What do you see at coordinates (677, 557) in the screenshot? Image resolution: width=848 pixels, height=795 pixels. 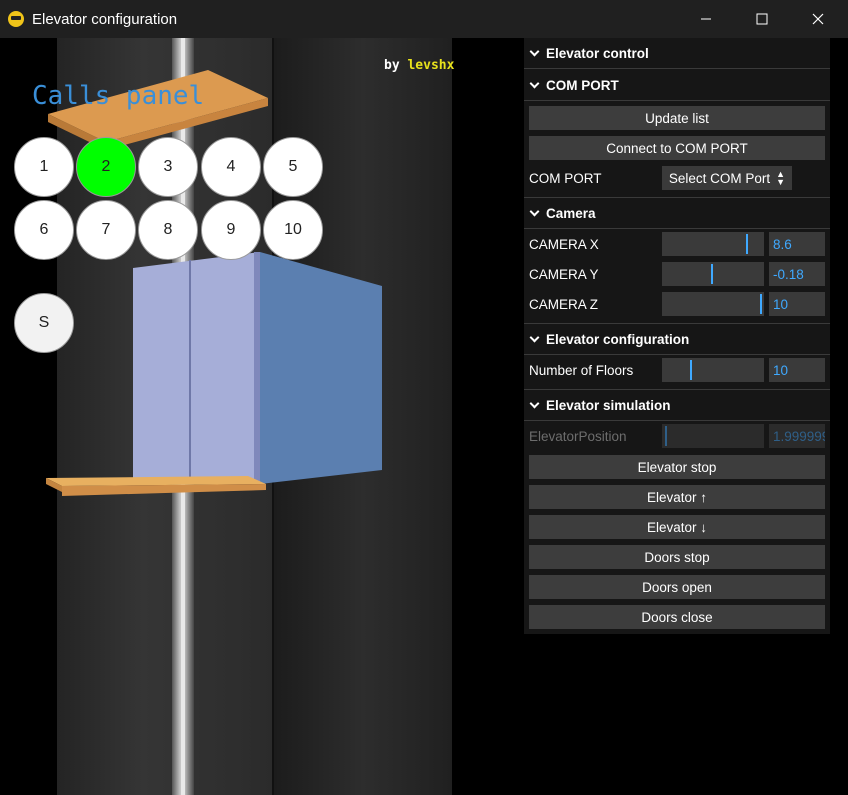 I see `doors-stop-button: Doors stop` at bounding box center [677, 557].